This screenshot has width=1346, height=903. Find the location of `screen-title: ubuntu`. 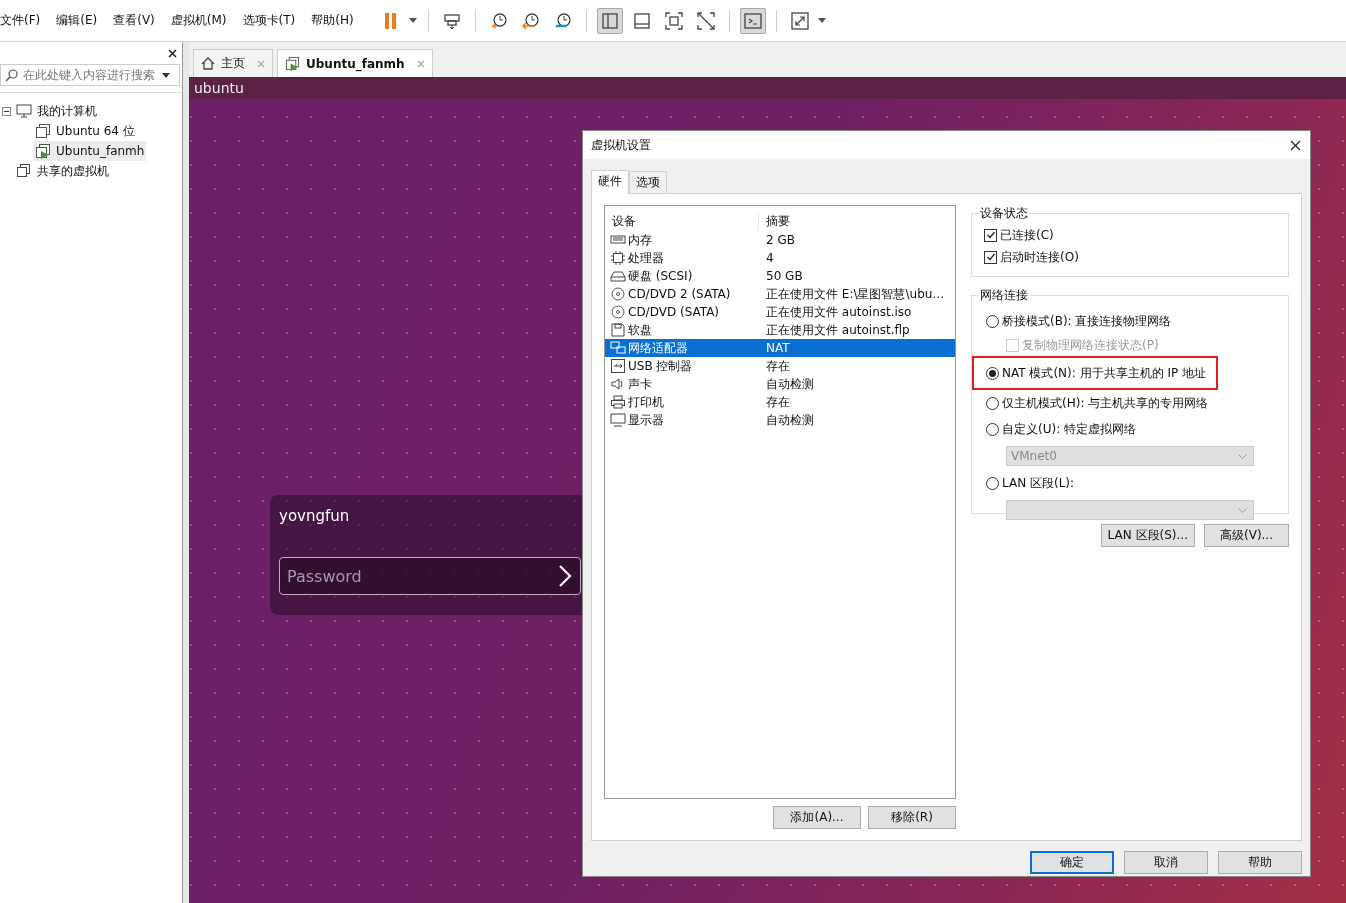

screen-title: ubuntu is located at coordinates (767, 88).